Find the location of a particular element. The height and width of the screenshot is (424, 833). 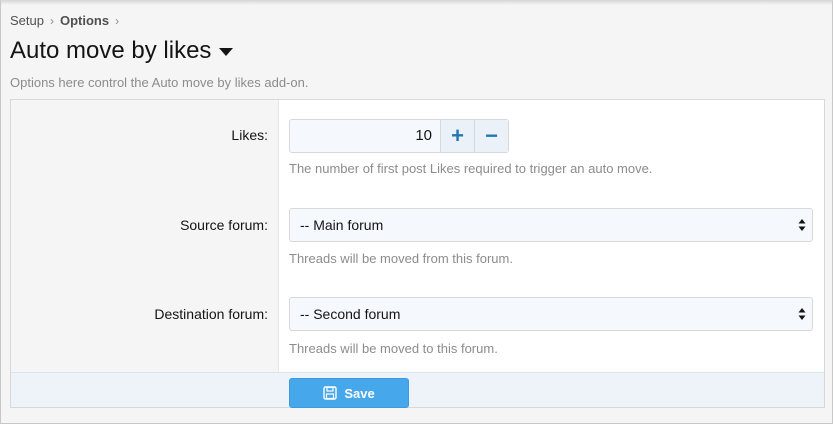

floppy-disk-icon is located at coordinates (330, 393).